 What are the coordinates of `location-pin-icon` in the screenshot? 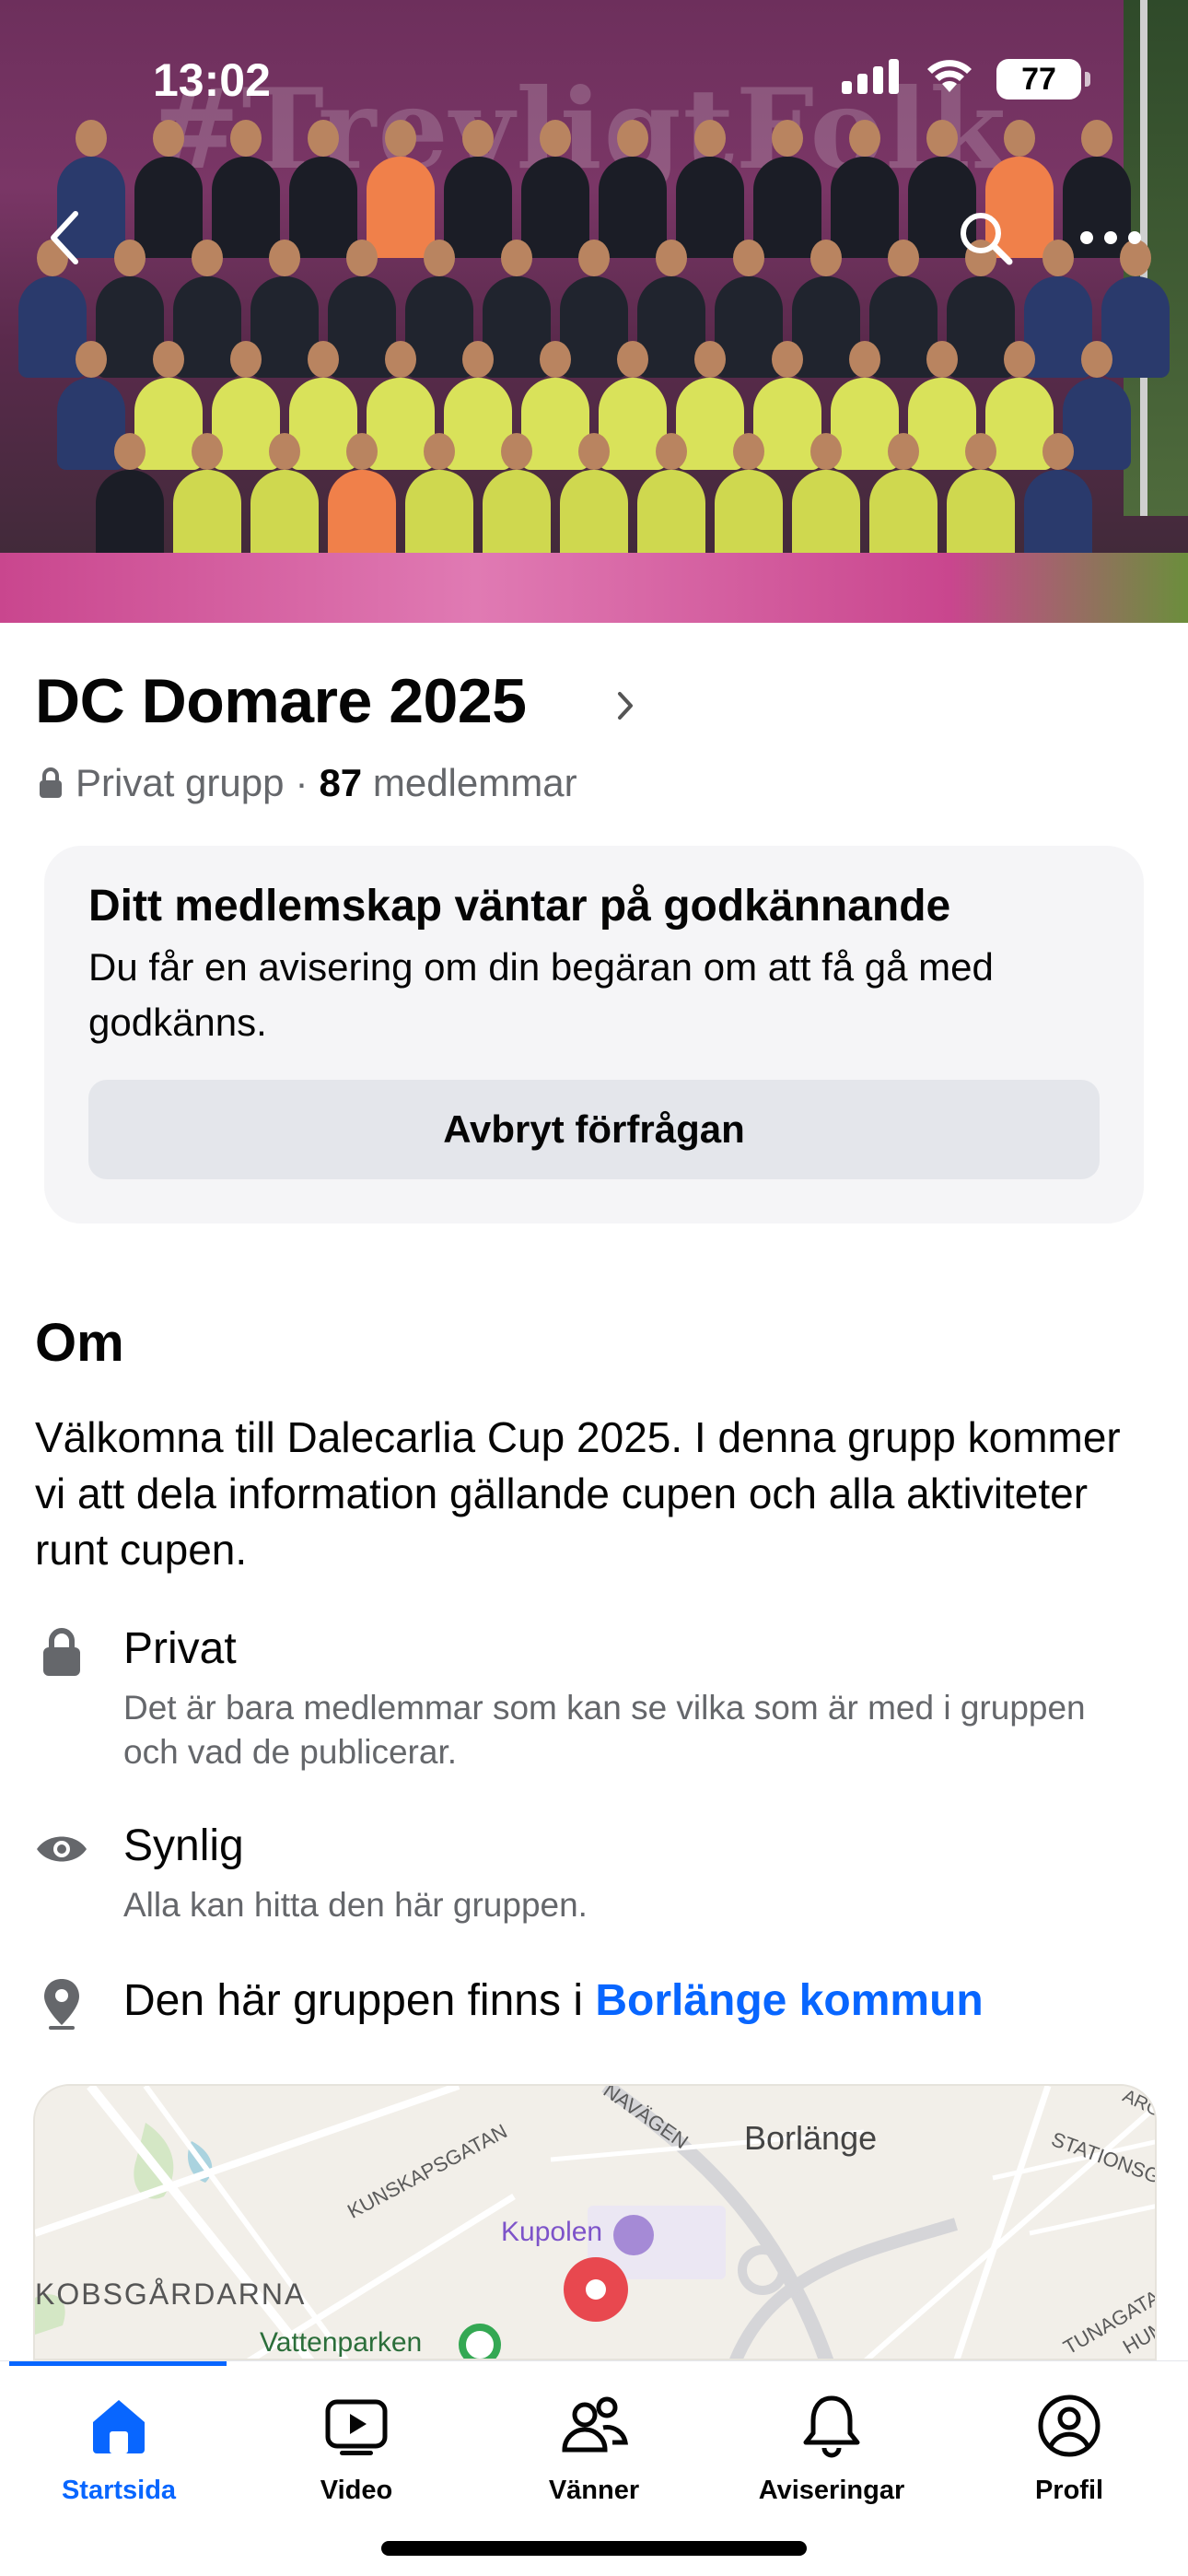 It's located at (61, 2003).